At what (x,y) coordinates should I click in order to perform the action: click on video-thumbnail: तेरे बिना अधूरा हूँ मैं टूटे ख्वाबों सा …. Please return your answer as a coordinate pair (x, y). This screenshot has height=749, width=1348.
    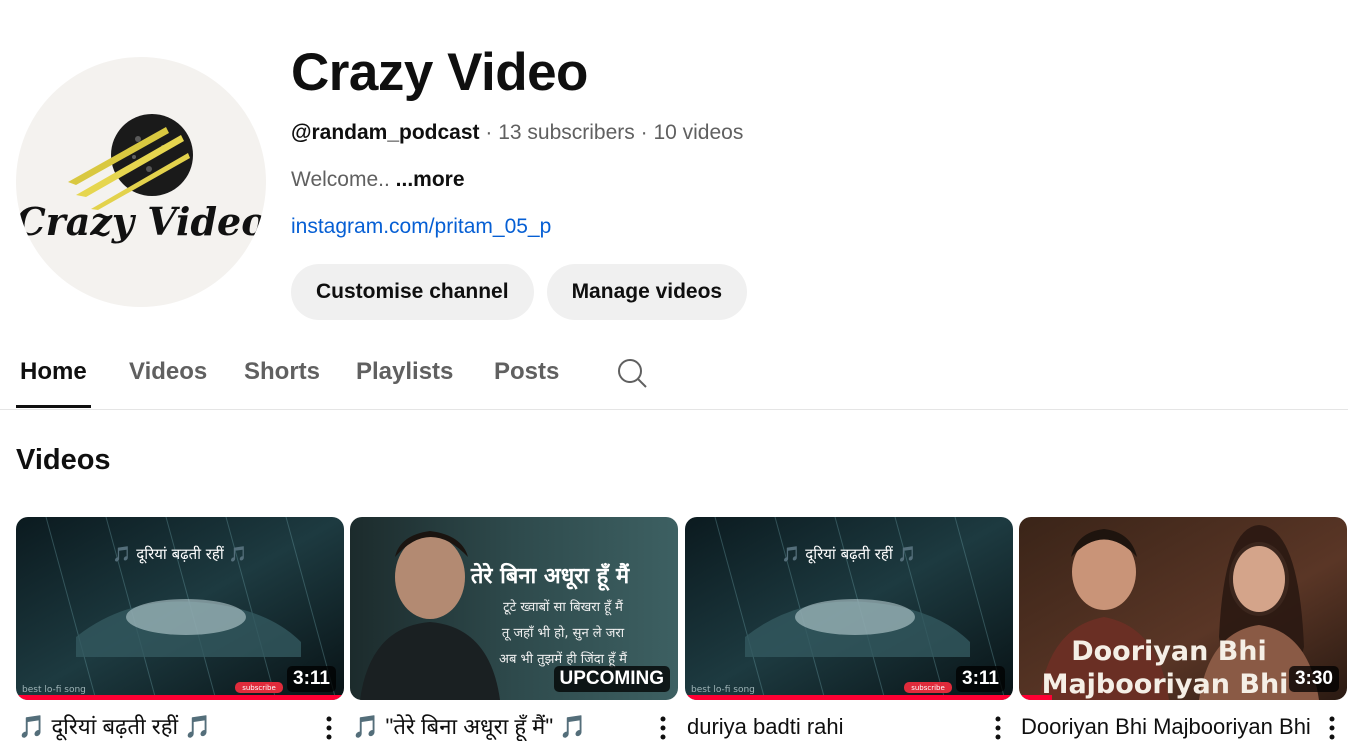
    Looking at the image, I should click on (514, 608).